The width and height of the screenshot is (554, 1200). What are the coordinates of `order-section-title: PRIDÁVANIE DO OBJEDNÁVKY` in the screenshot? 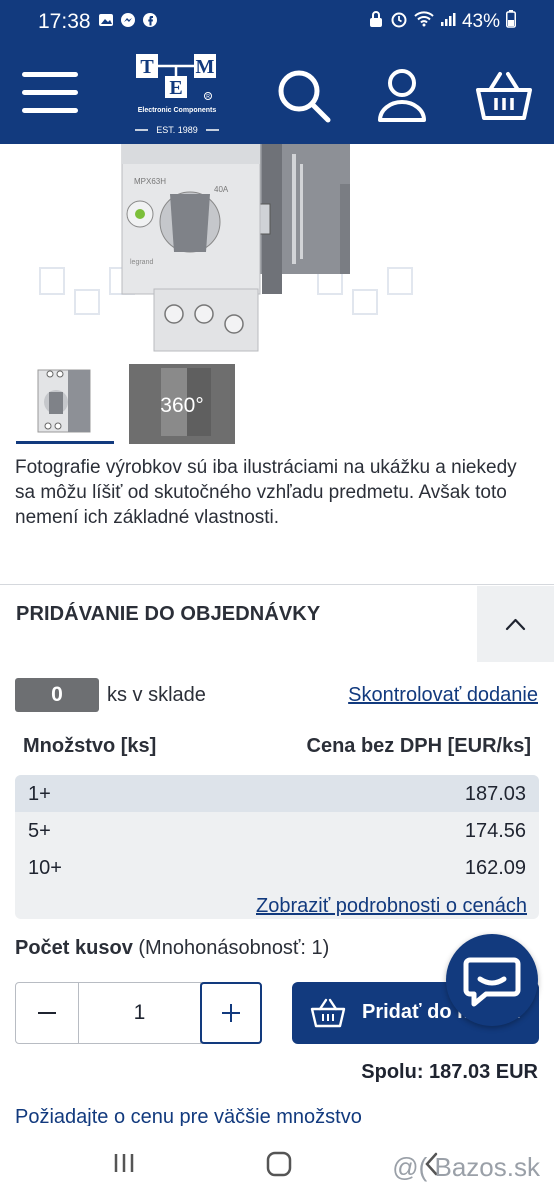 It's located at (168, 614).